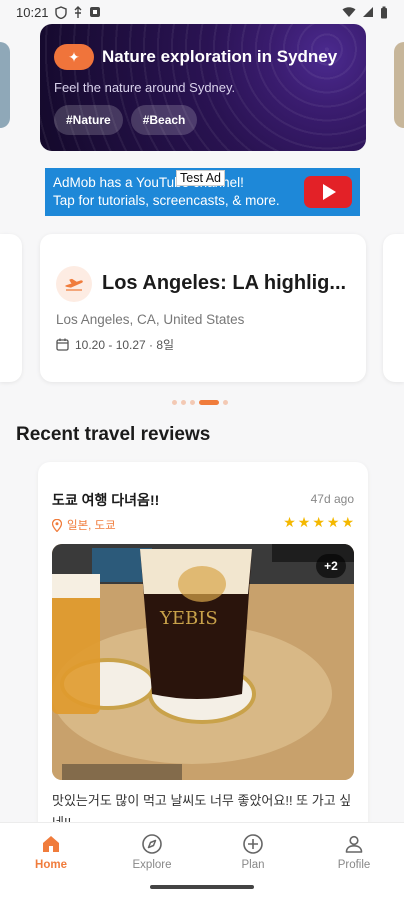 This screenshot has width=404, height=900. I want to click on compass-icon, so click(152, 844).